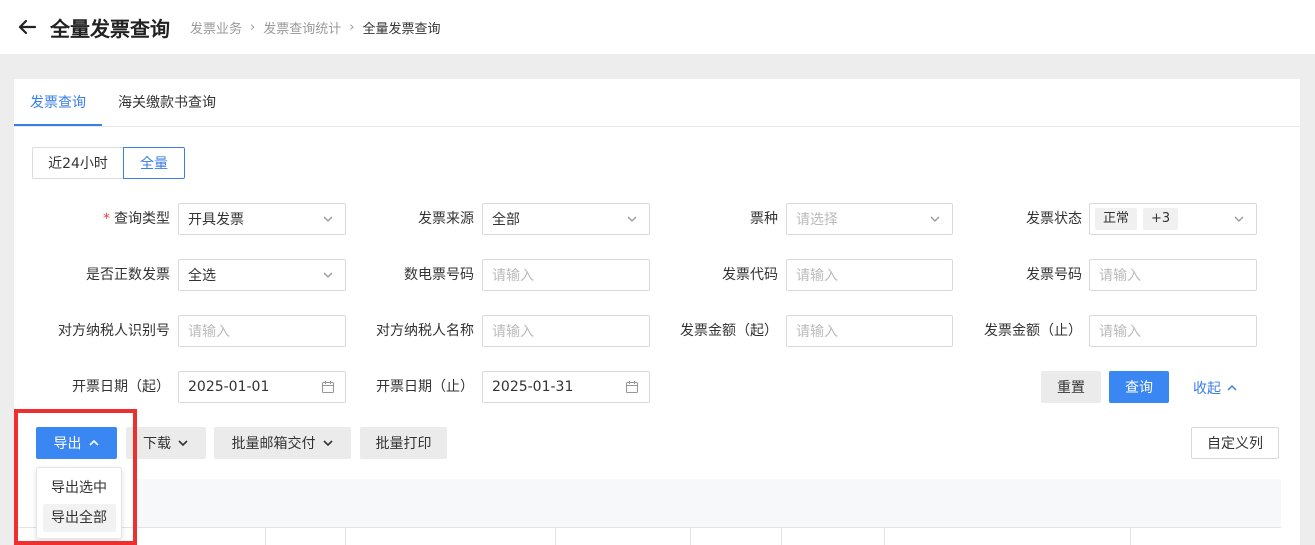 This screenshot has width=1315, height=545. I want to click on tab-customs-query: 海关缴款书查询, so click(167, 103).